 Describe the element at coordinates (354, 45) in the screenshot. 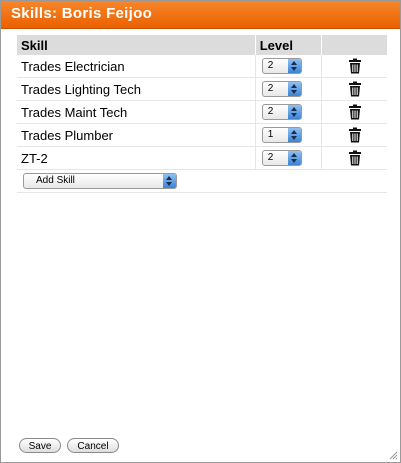

I see `column-header-actions` at that location.